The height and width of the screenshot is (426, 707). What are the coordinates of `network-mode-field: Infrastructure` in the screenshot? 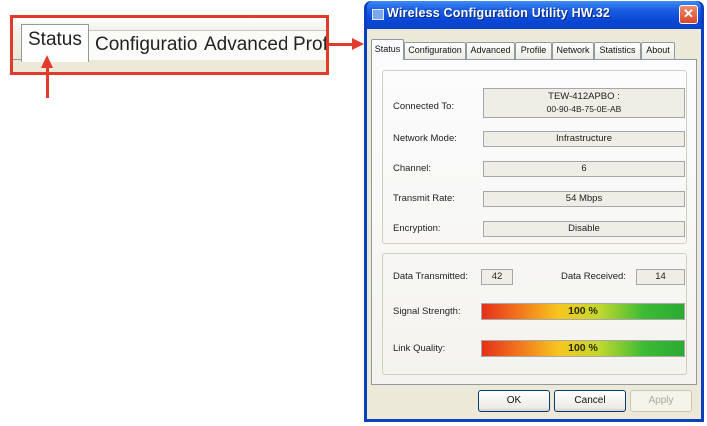 It's located at (584, 139).